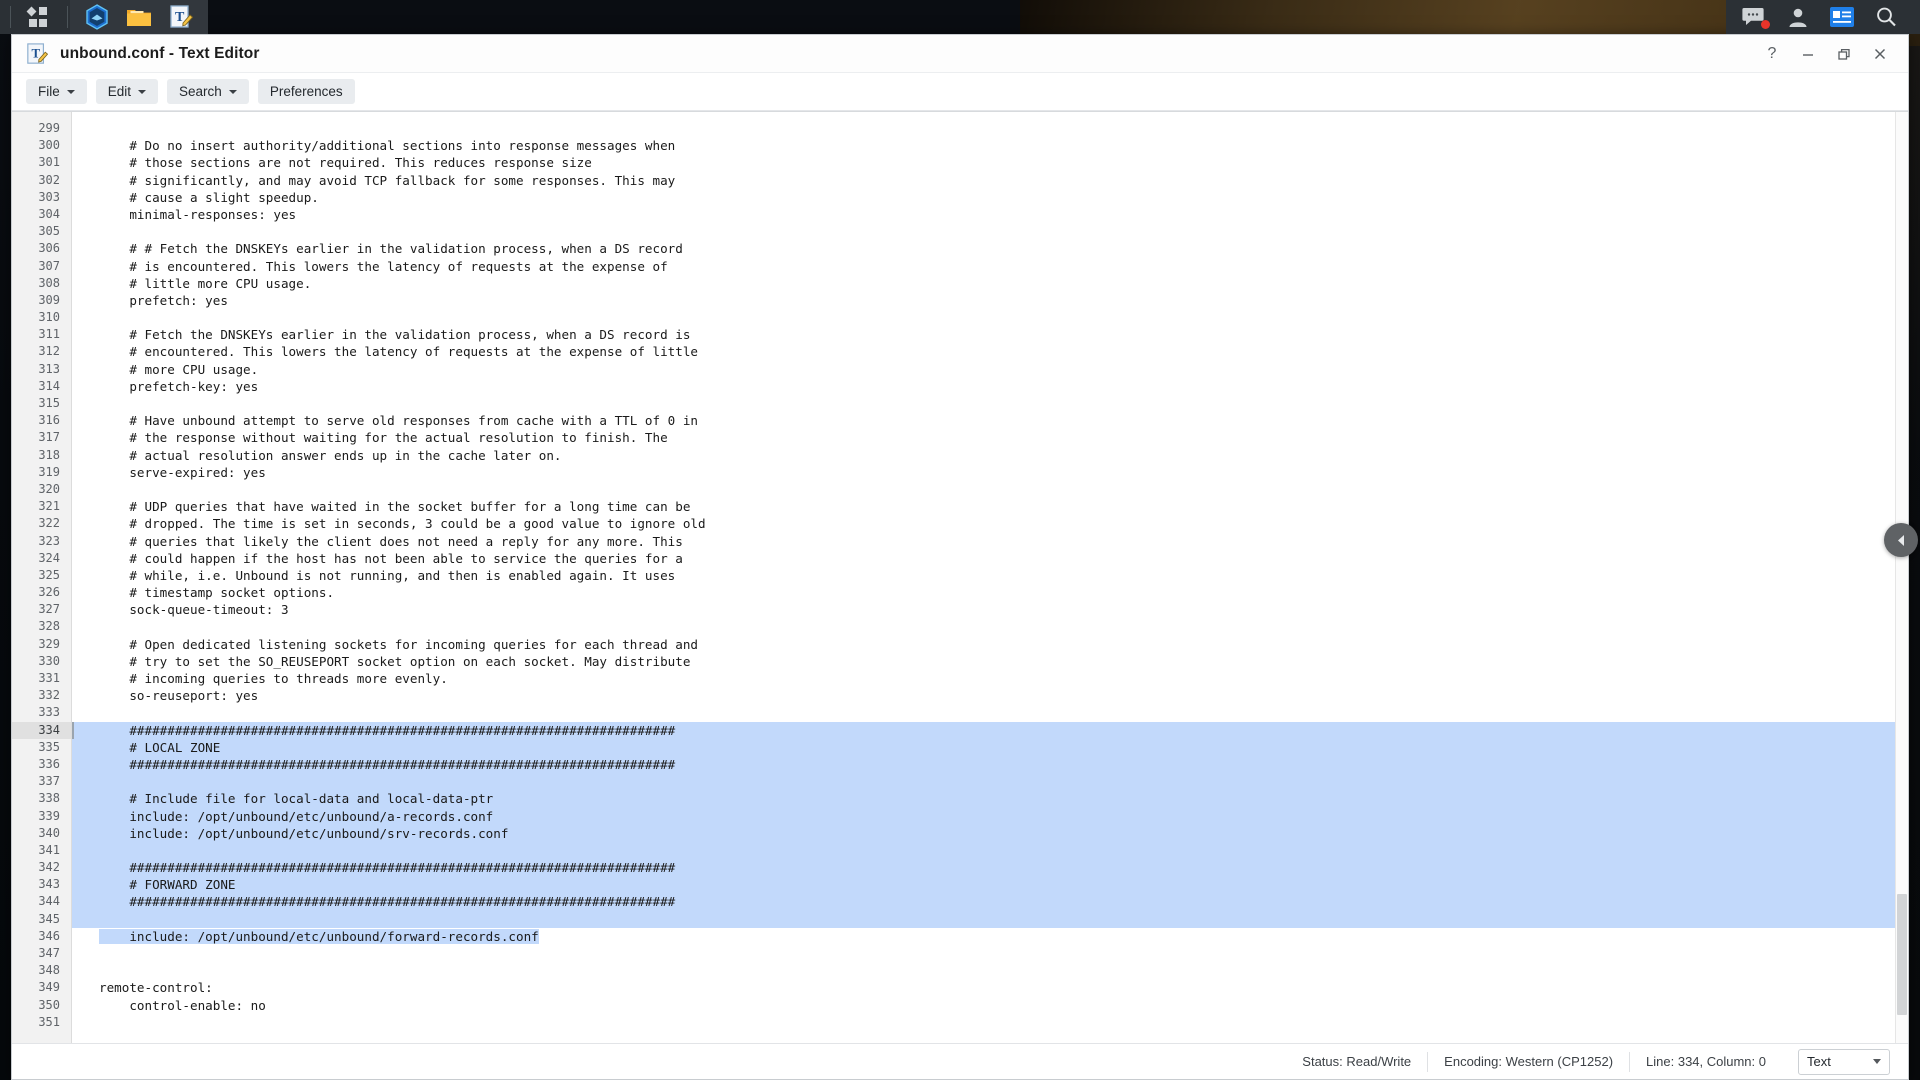 The height and width of the screenshot is (1080, 1920). Describe the element at coordinates (49, 282) in the screenshot. I see `line-number: 308` at that location.